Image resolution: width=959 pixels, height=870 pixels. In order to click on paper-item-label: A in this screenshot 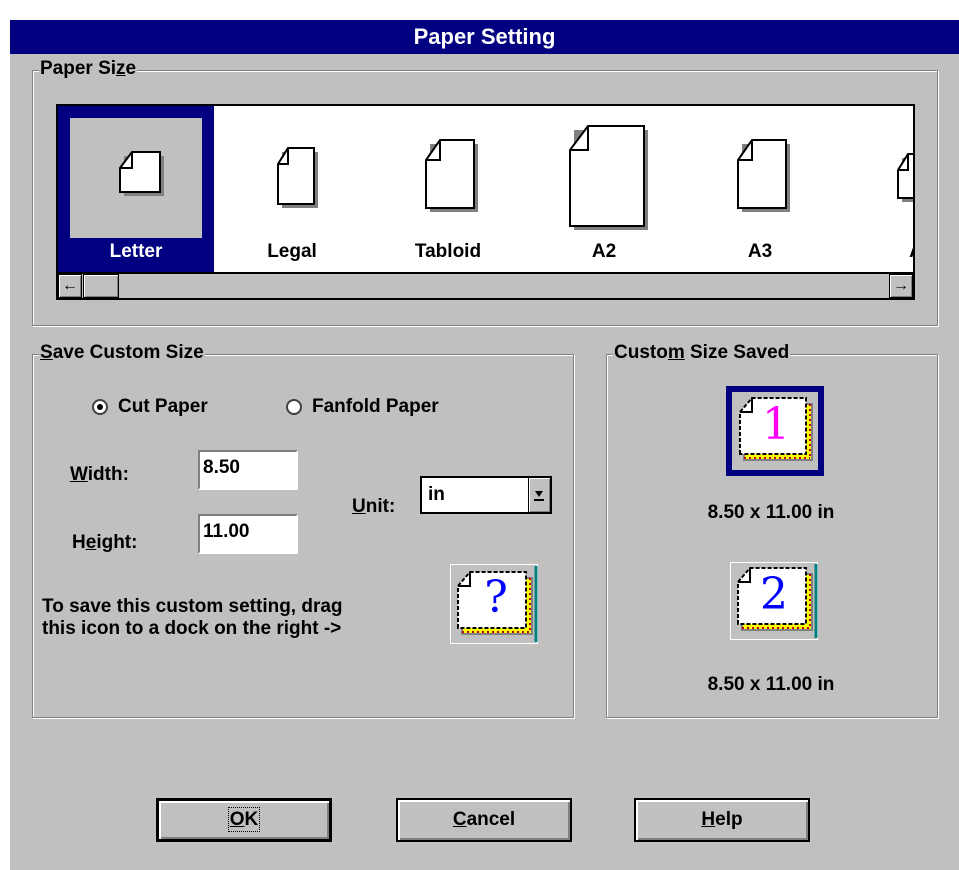, I will do `click(875, 252)`.